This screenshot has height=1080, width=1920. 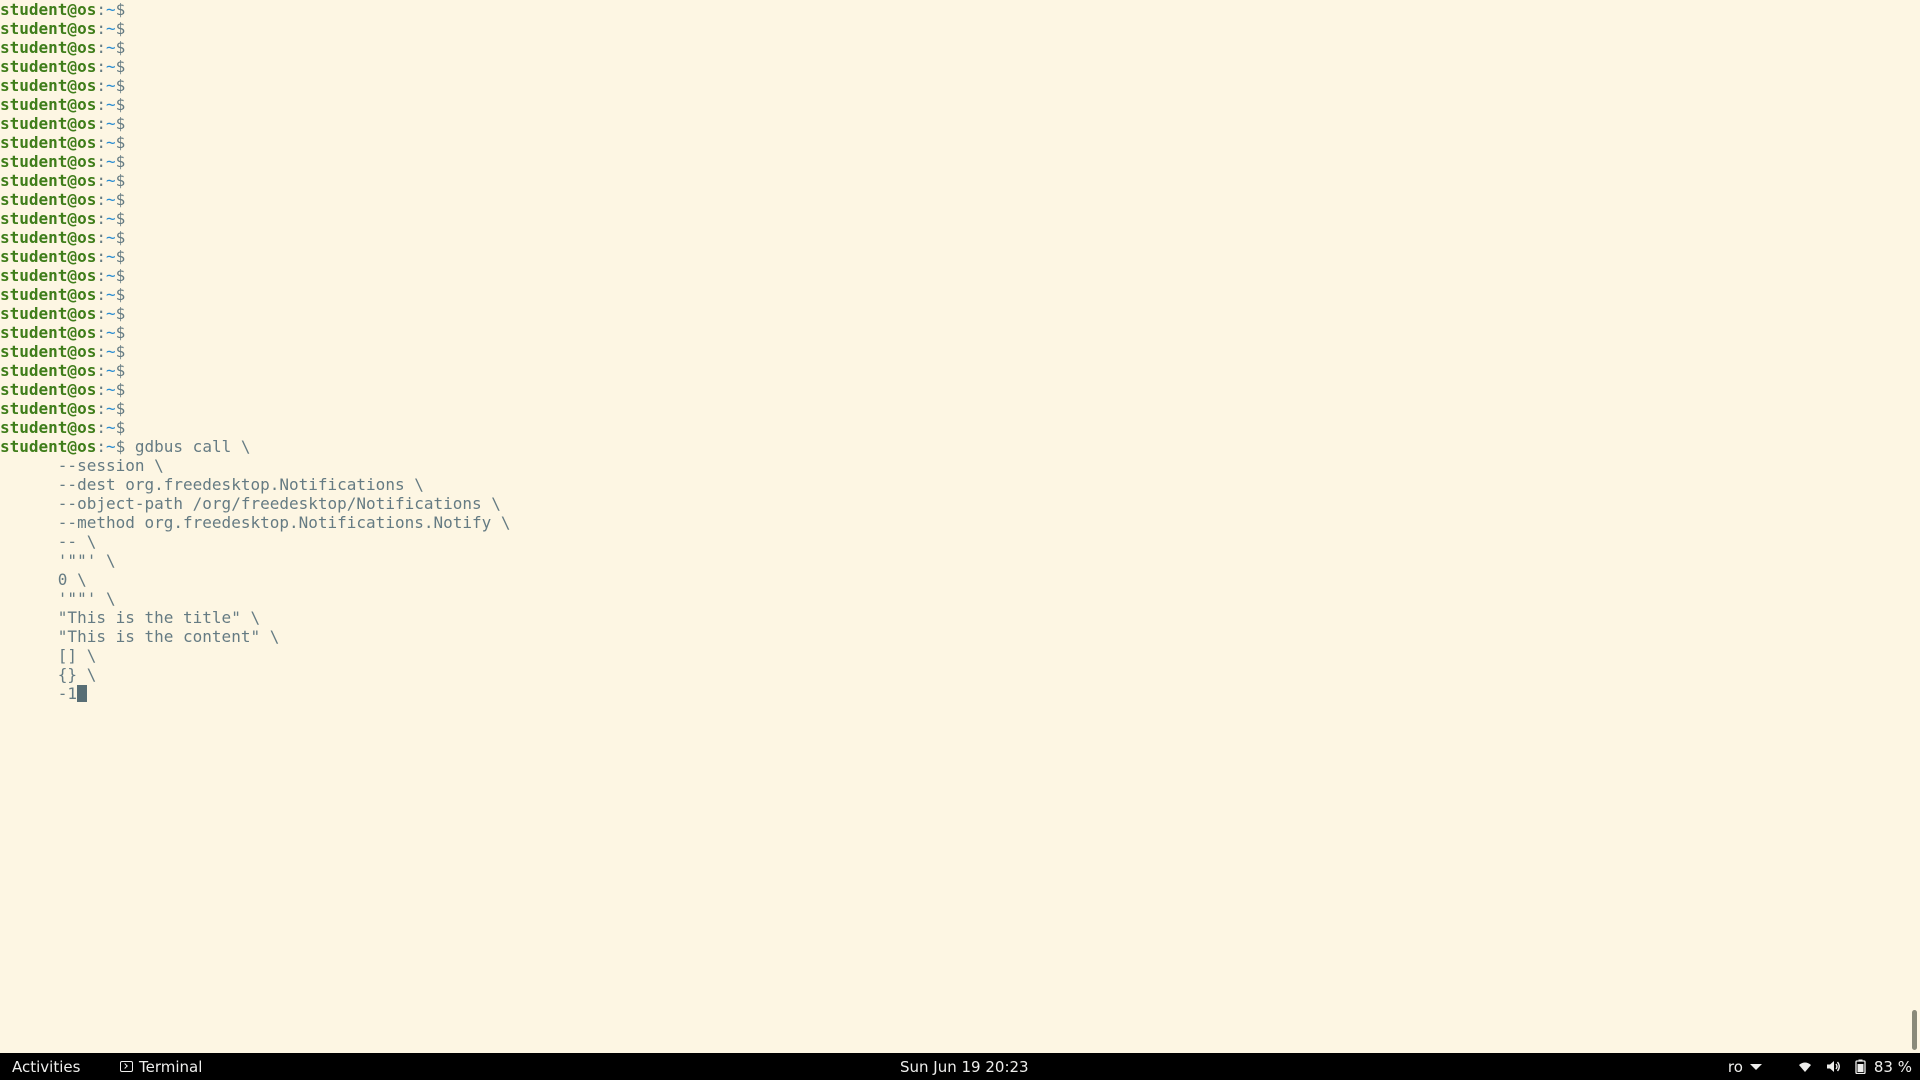 What do you see at coordinates (1914, 1030) in the screenshot?
I see `scrollbar-thumb` at bounding box center [1914, 1030].